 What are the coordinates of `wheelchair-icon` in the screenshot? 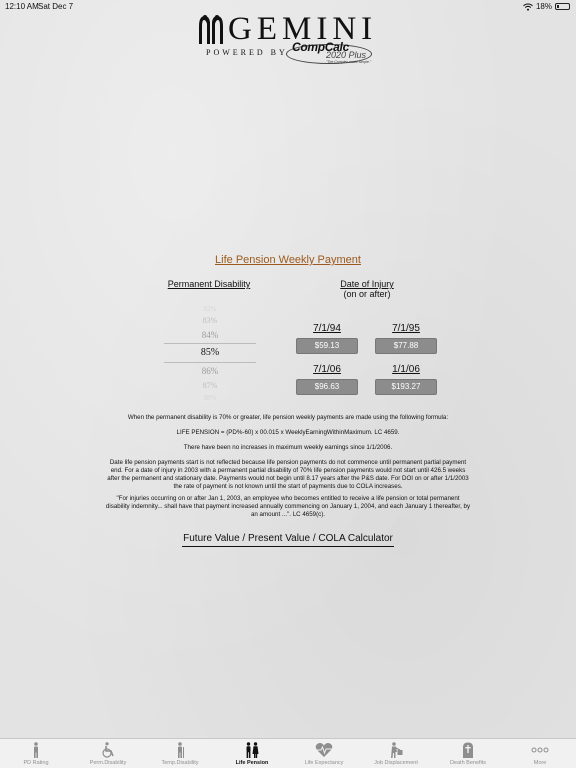 It's located at (108, 750).